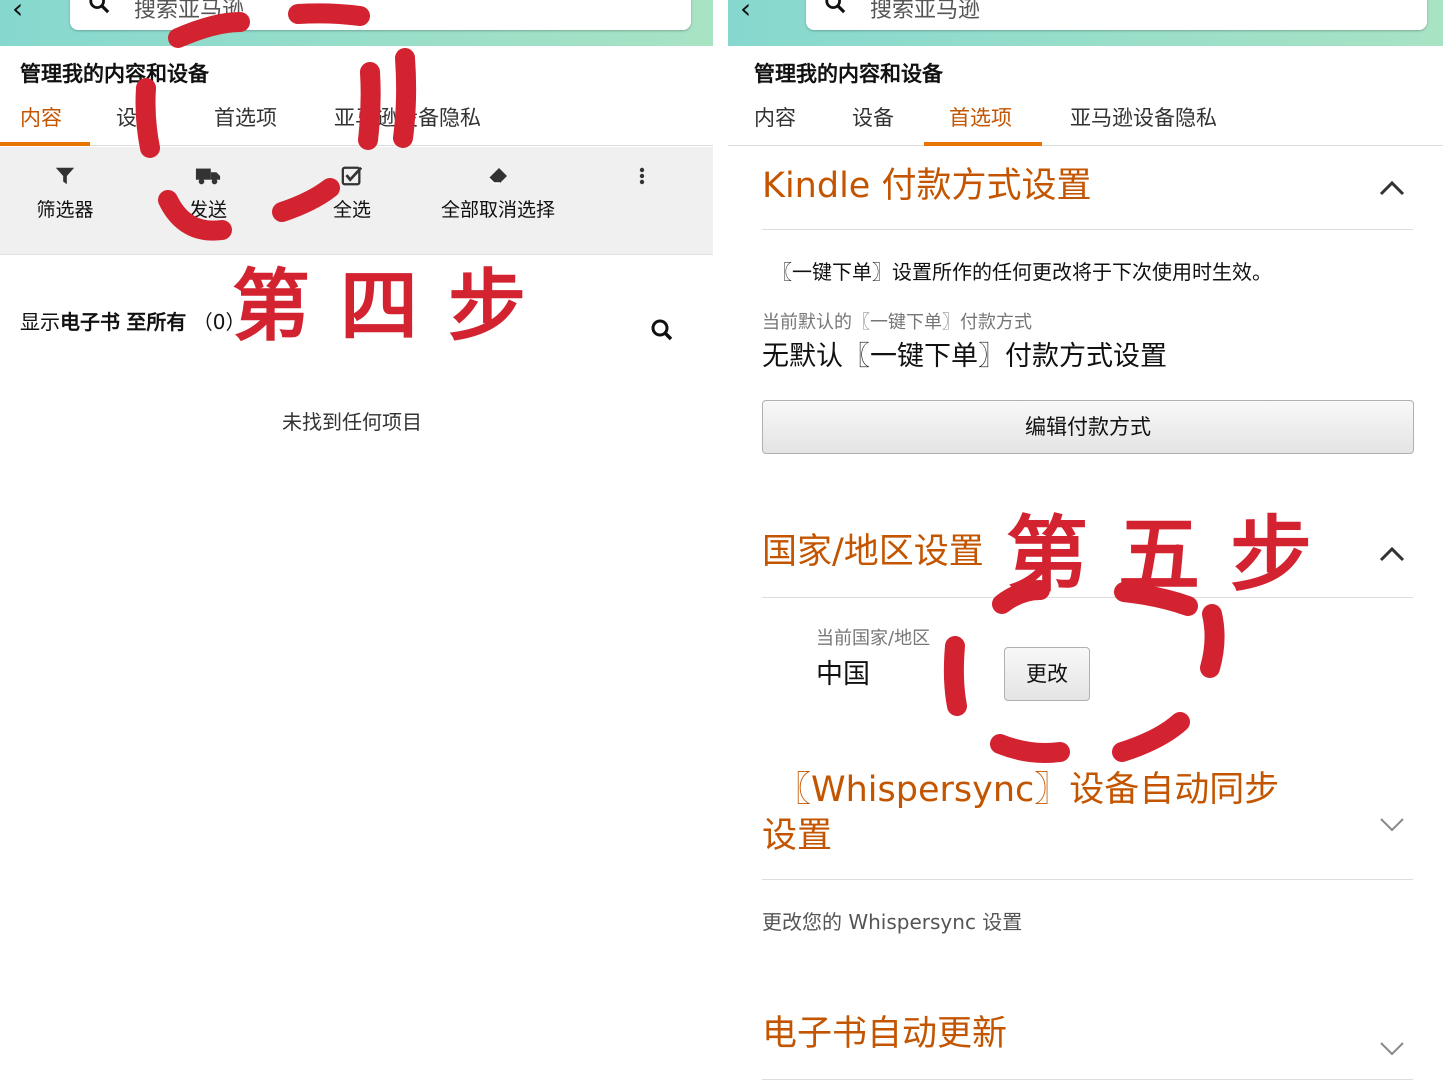 This screenshot has height=1080, width=1443. What do you see at coordinates (497, 176) in the screenshot?
I see `eraser-icon` at bounding box center [497, 176].